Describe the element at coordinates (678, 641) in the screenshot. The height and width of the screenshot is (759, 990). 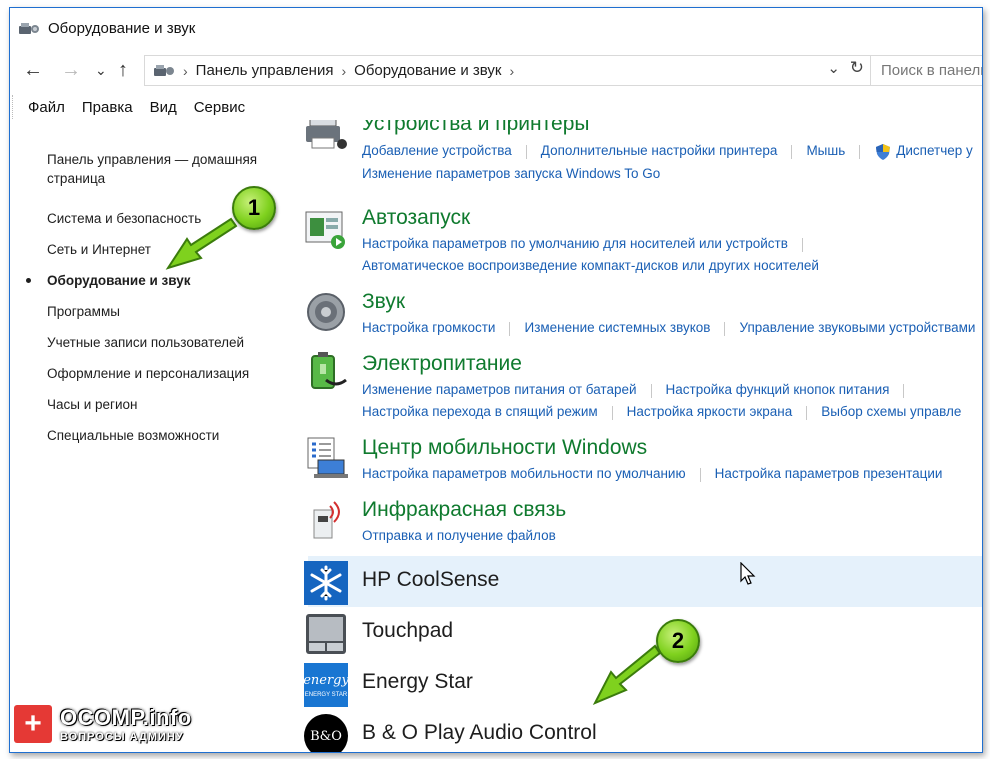
I see `annotation-badge-2: 2` at that location.